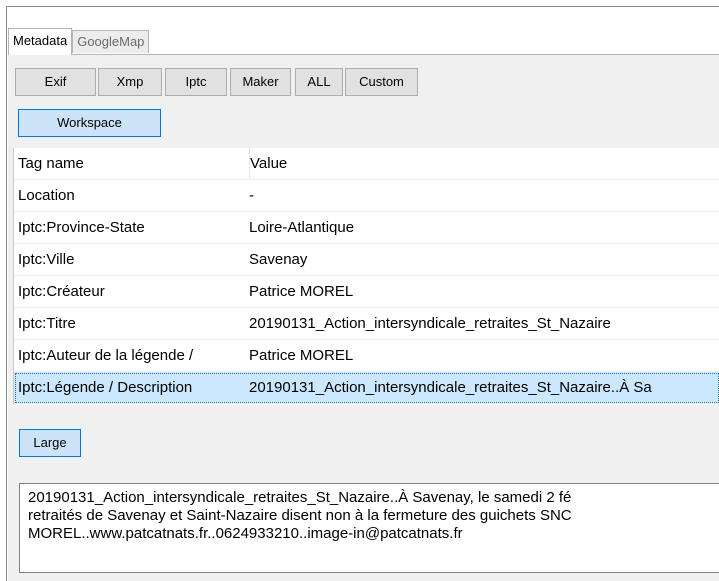  I want to click on tab-strip: Metadata GoogleMap, so click(79, 41).